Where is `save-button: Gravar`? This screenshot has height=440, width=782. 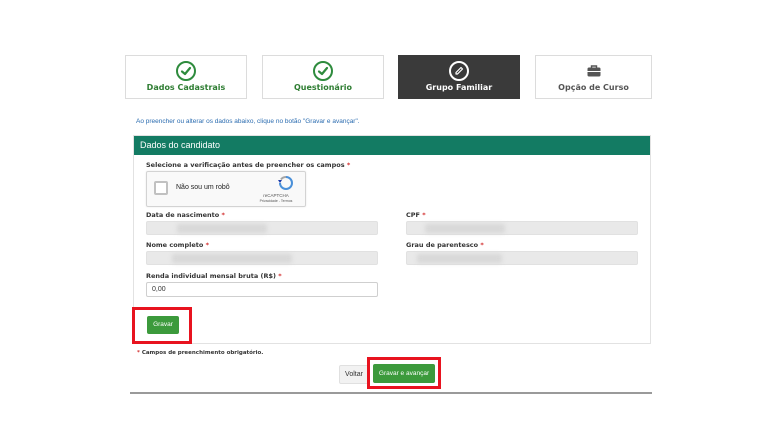
save-button: Gravar is located at coordinates (163, 325).